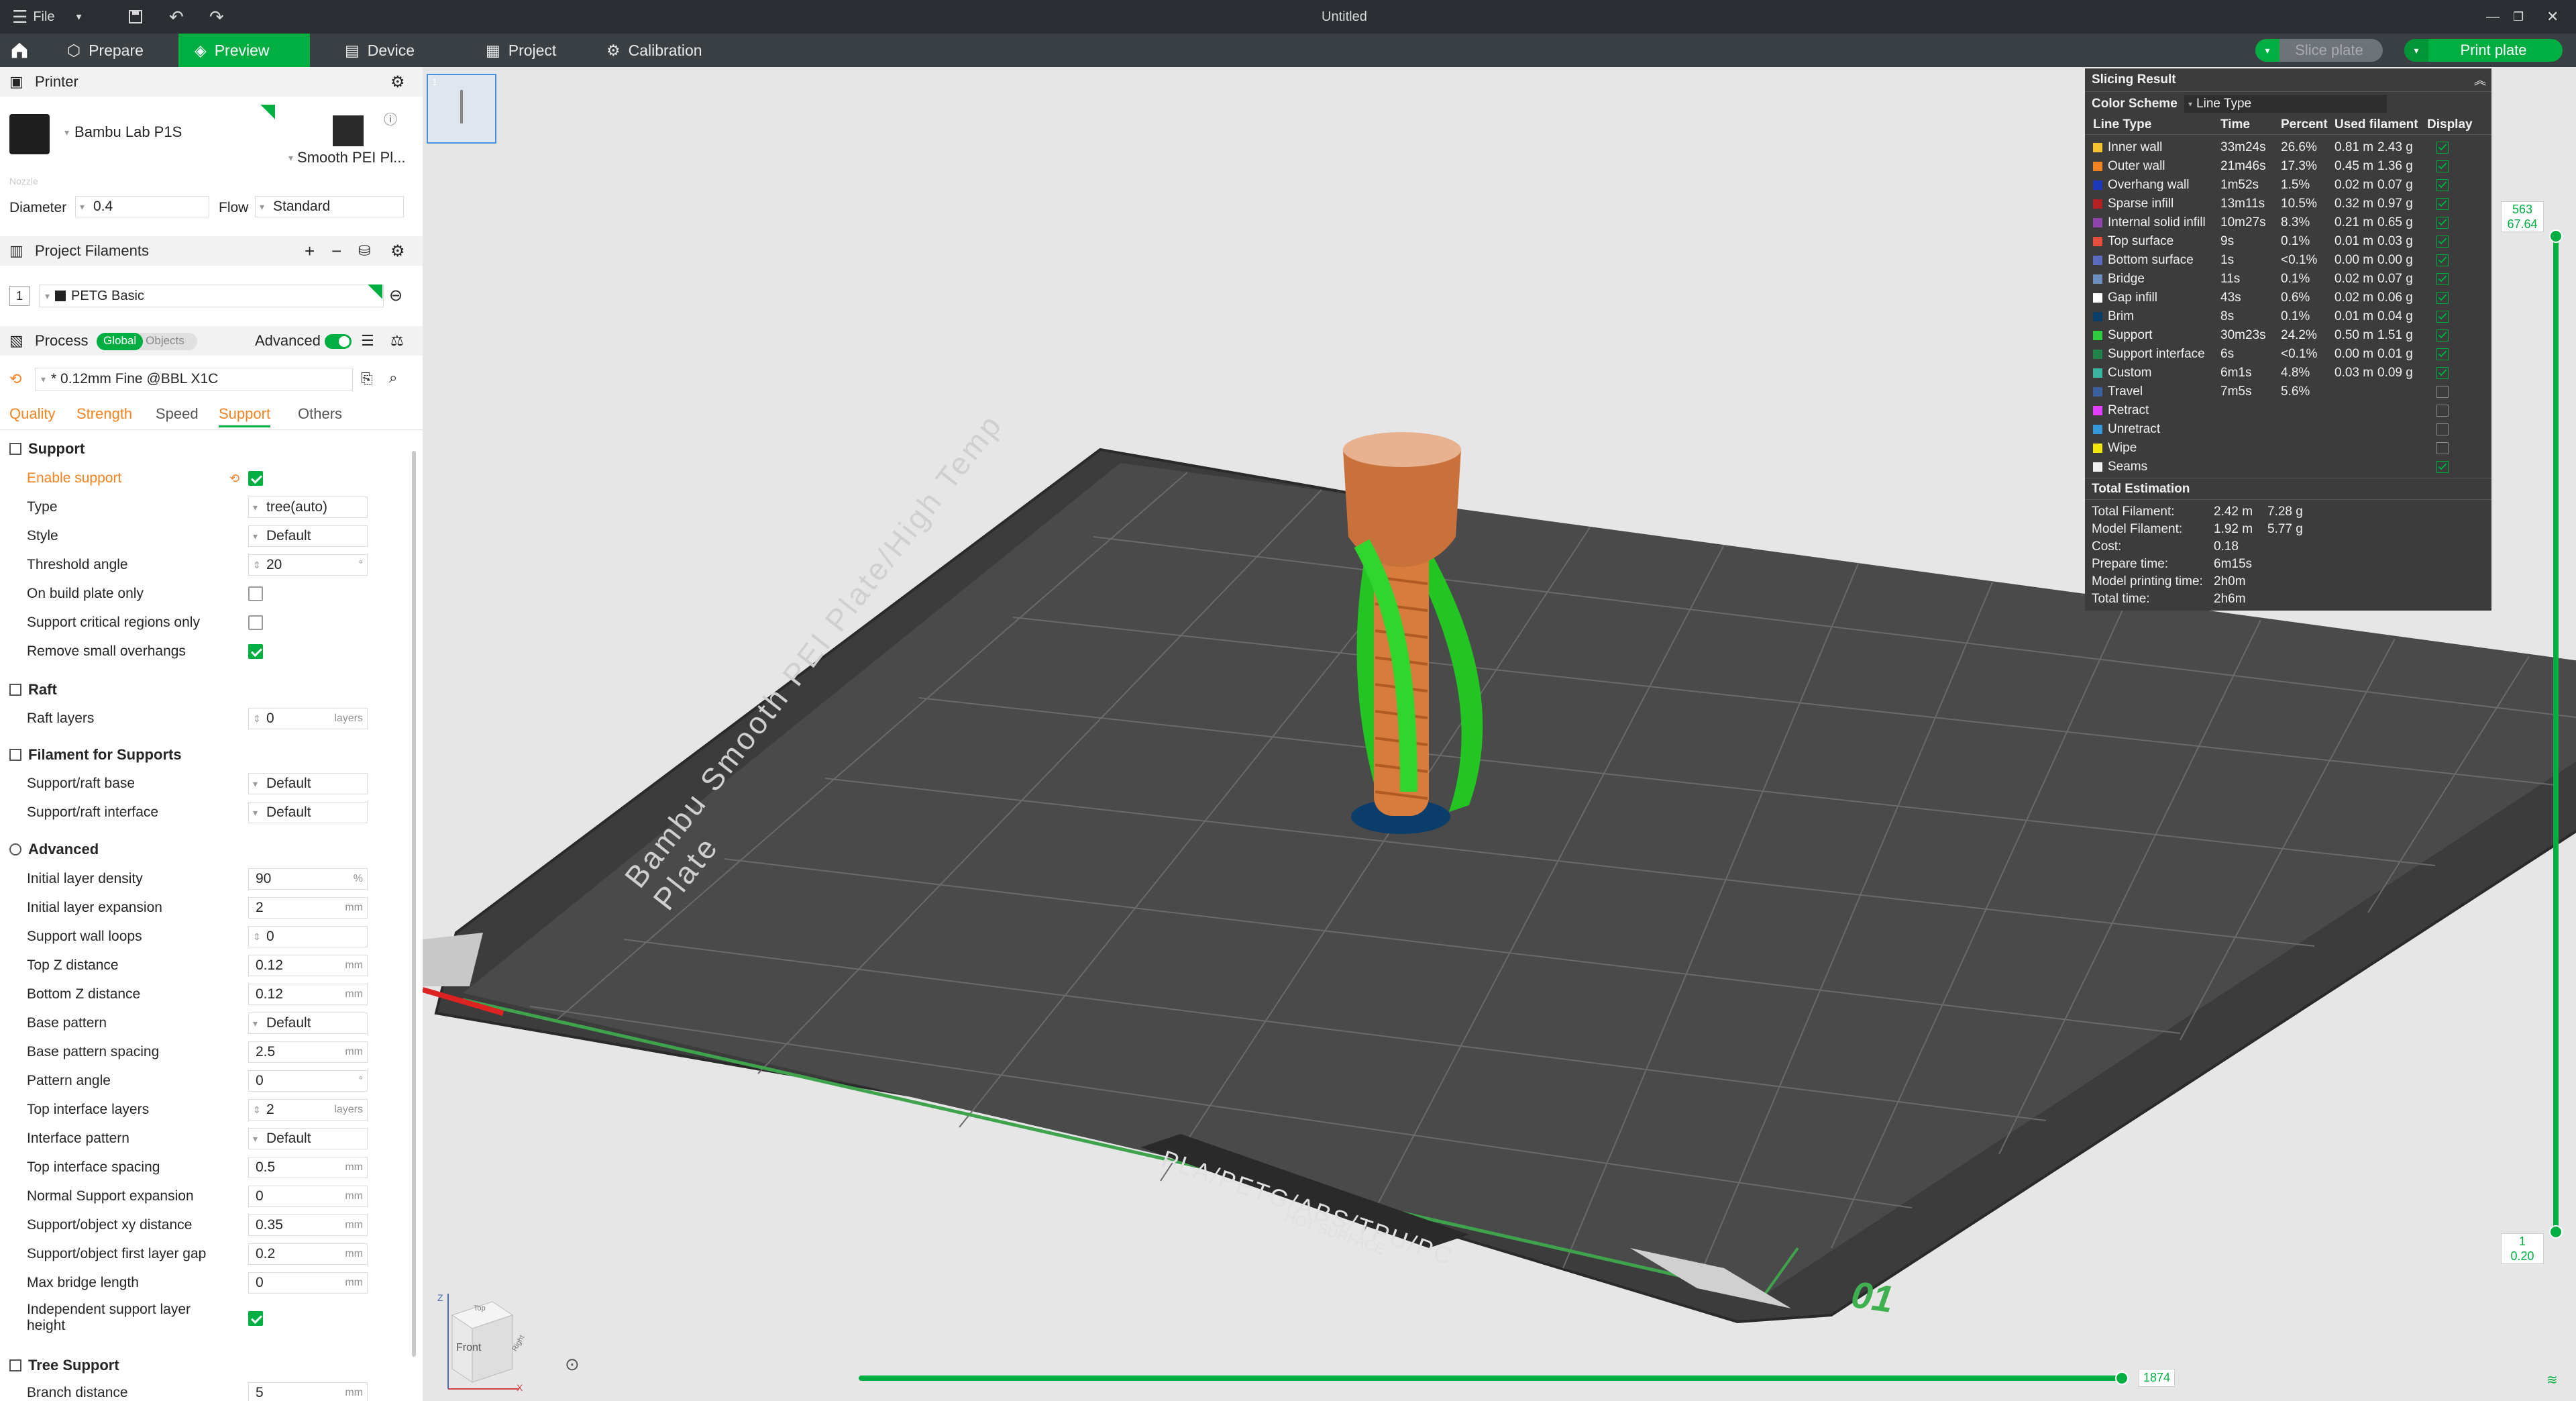 The width and height of the screenshot is (2576, 1401). I want to click on advanced-toggle, so click(338, 341).